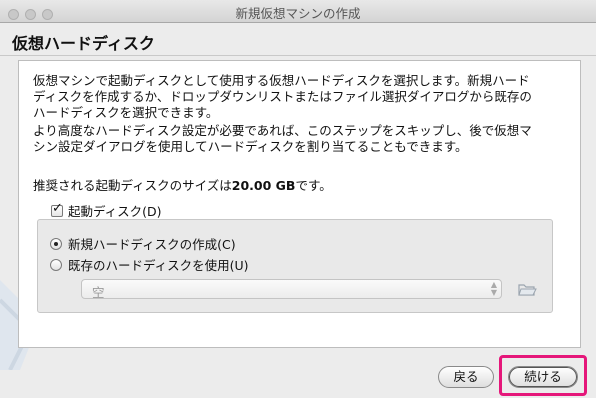 The height and width of the screenshot is (398, 596). What do you see at coordinates (83, 43) in the screenshot?
I see `page-title: 仮想ハードディスク` at bounding box center [83, 43].